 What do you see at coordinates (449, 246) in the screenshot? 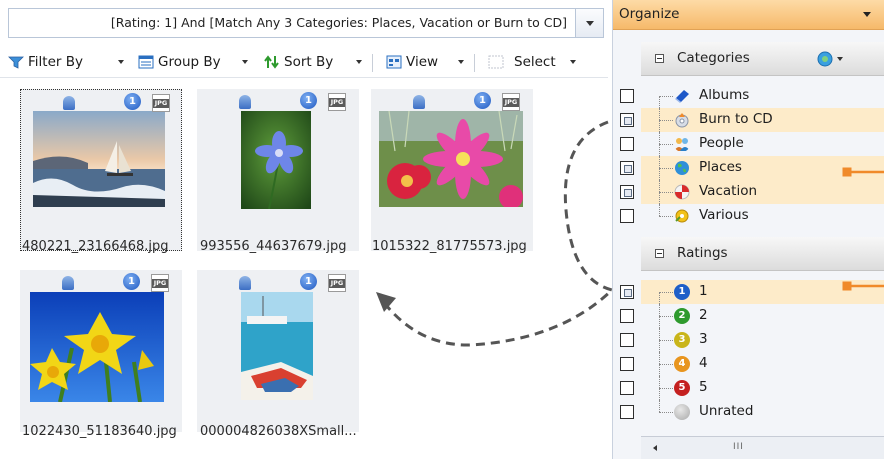
I see `thumbnail-caption: 1015322_81775573.jpg` at bounding box center [449, 246].